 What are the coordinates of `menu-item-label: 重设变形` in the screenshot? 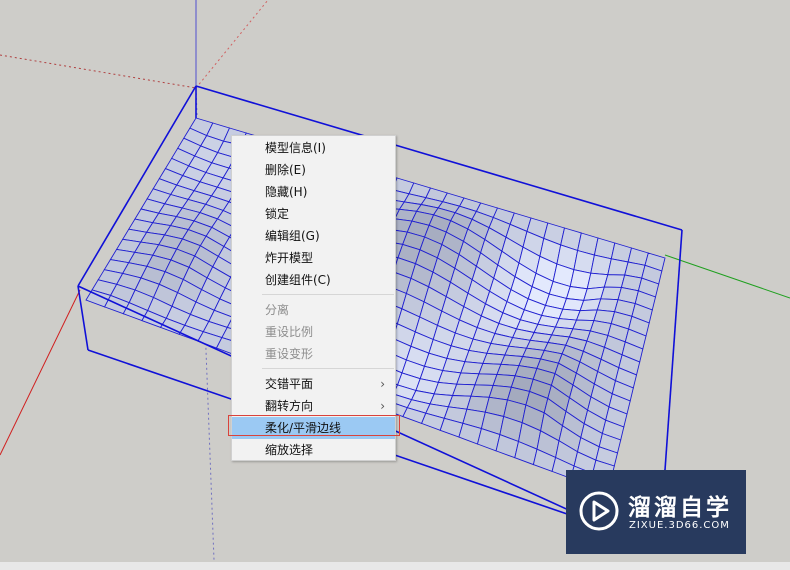 It's located at (289, 354).